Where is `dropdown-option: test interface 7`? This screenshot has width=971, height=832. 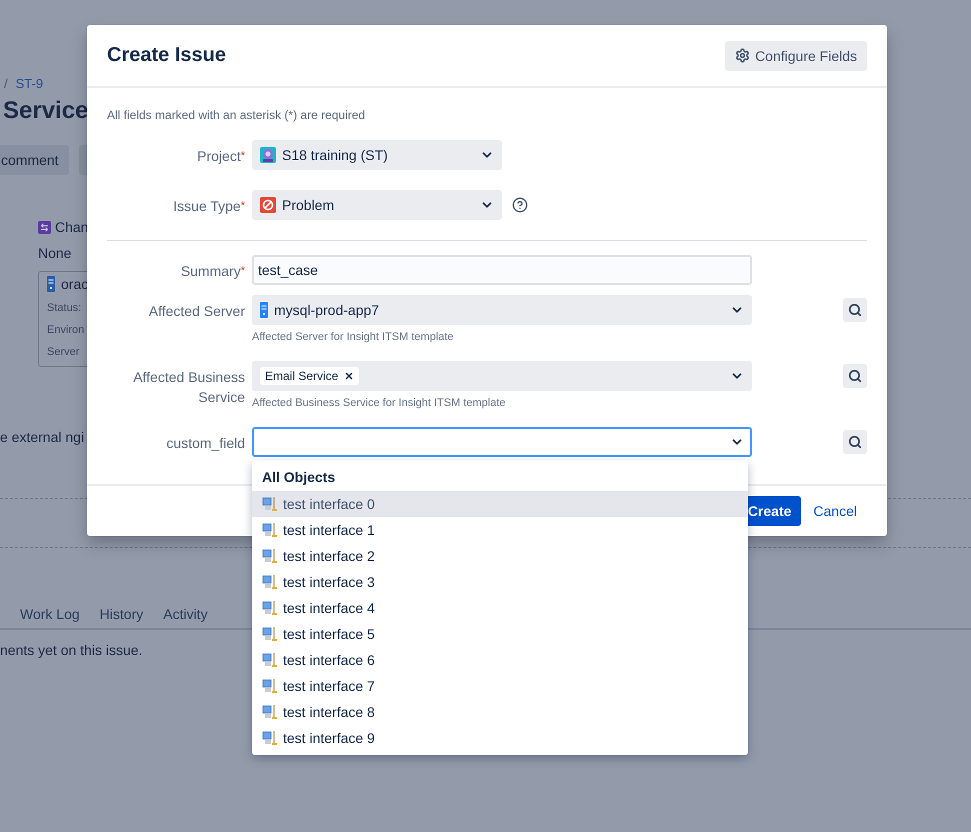 dropdown-option: test interface 7 is located at coordinates (500, 686).